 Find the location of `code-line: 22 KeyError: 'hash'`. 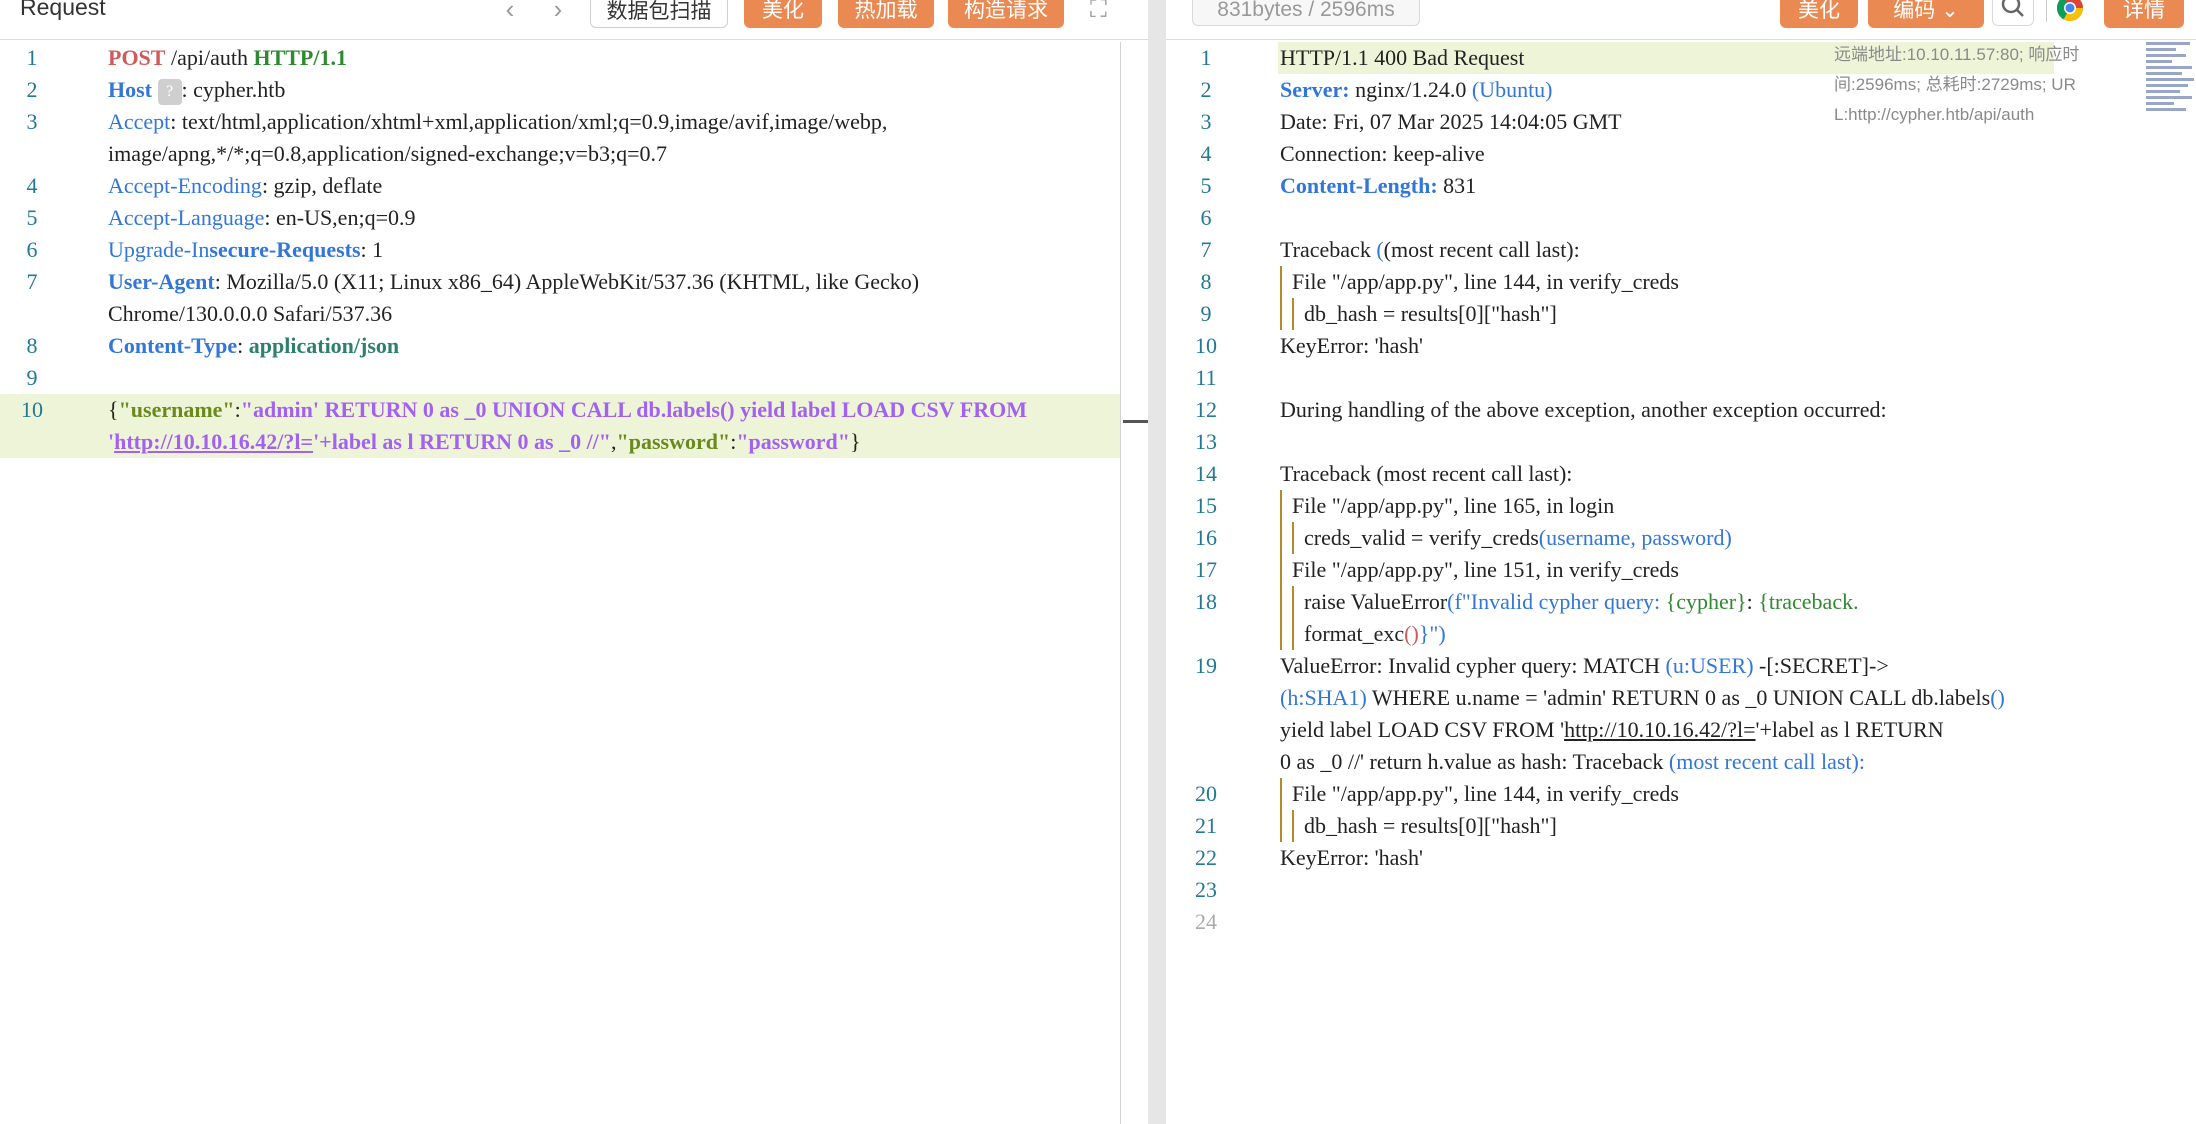

code-line: 22 KeyError: 'hash' is located at coordinates (1681, 858).